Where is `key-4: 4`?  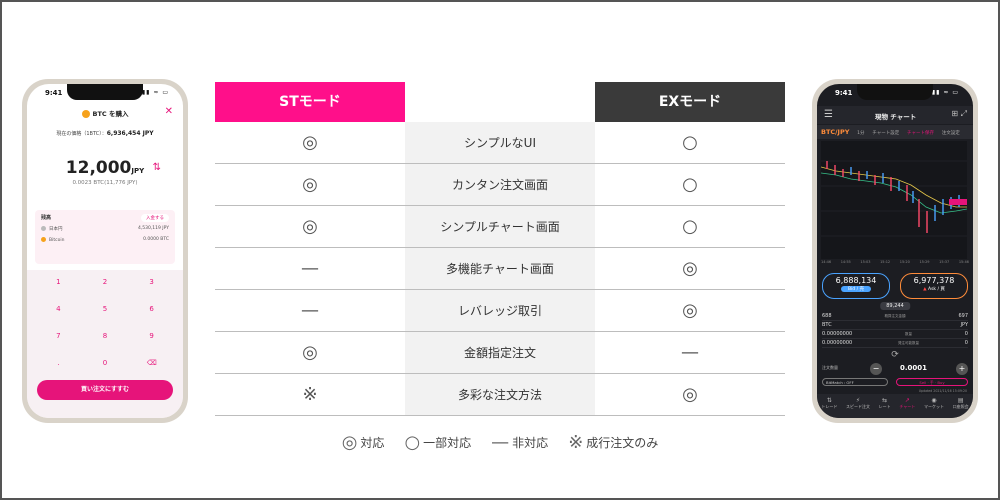
key-4: 4 is located at coordinates (58, 309).